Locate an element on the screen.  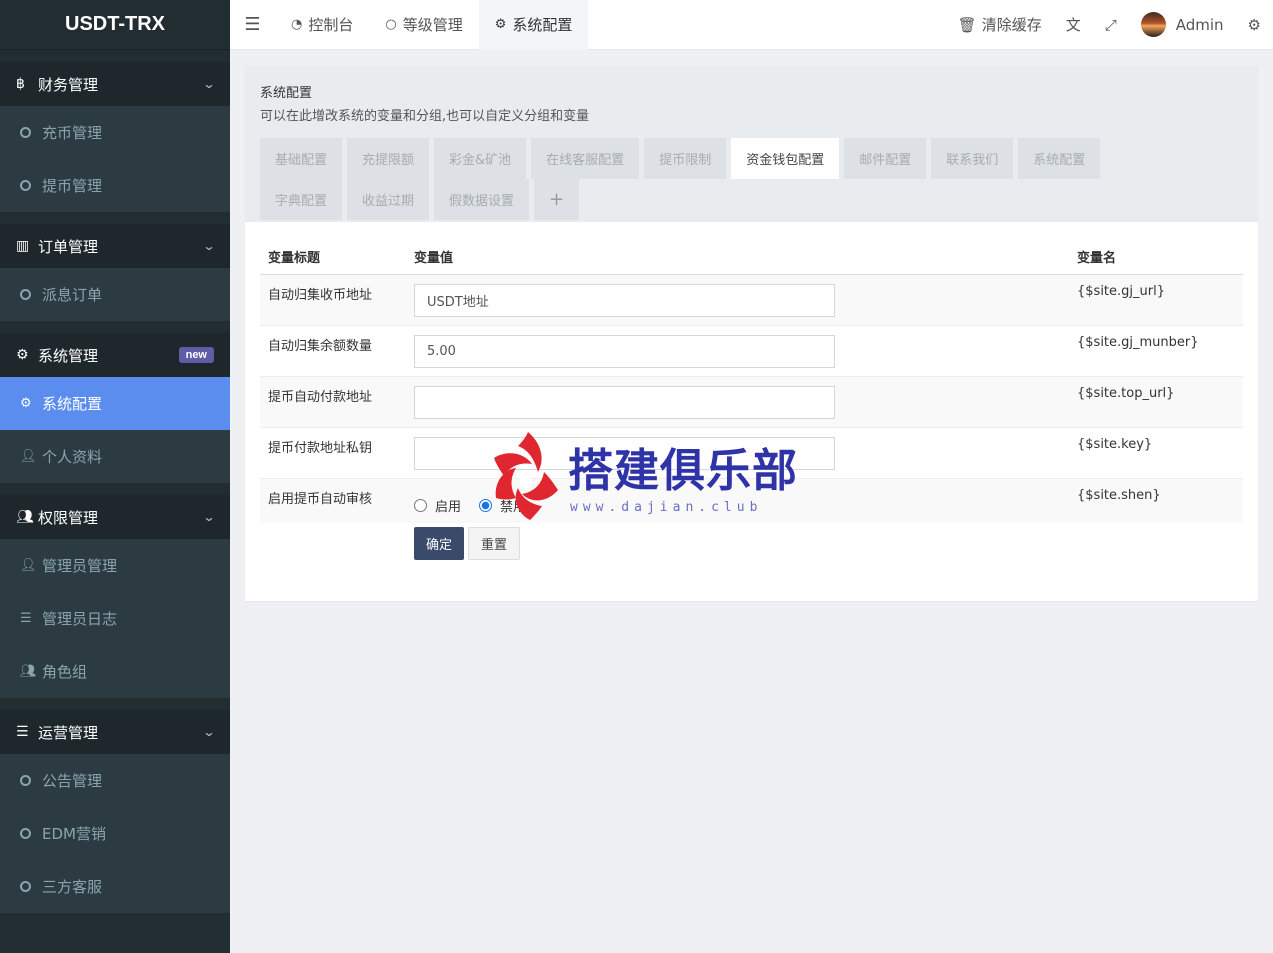
tab-system-config: 系统配置 is located at coordinates (1059, 158).